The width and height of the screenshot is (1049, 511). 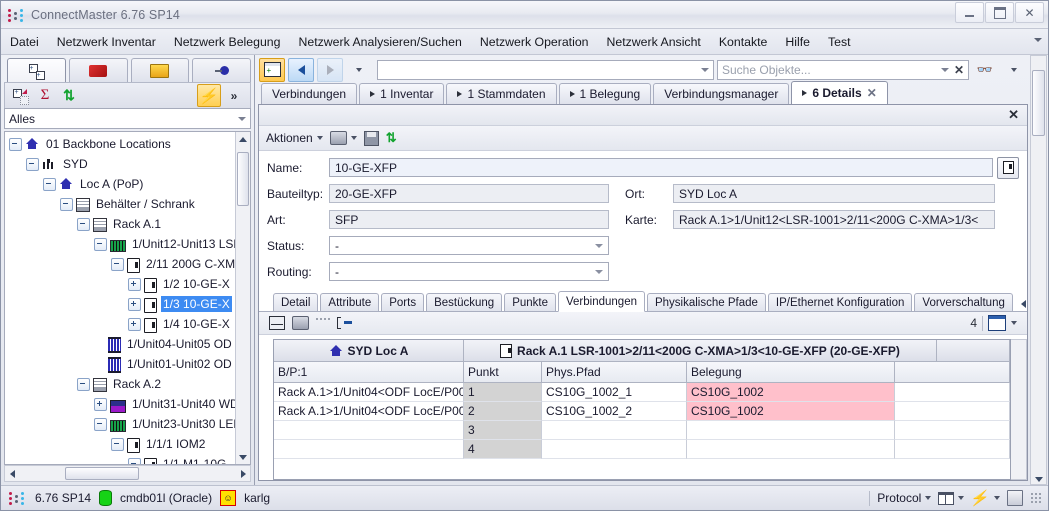 I want to click on inner-tab: Attribute, so click(x=350, y=302).